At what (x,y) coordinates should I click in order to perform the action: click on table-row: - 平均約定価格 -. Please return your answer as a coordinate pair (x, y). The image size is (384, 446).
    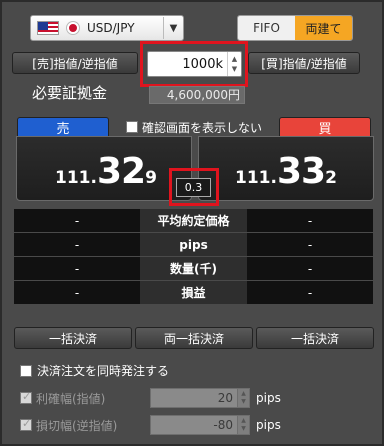
    Looking at the image, I should click on (193, 220).